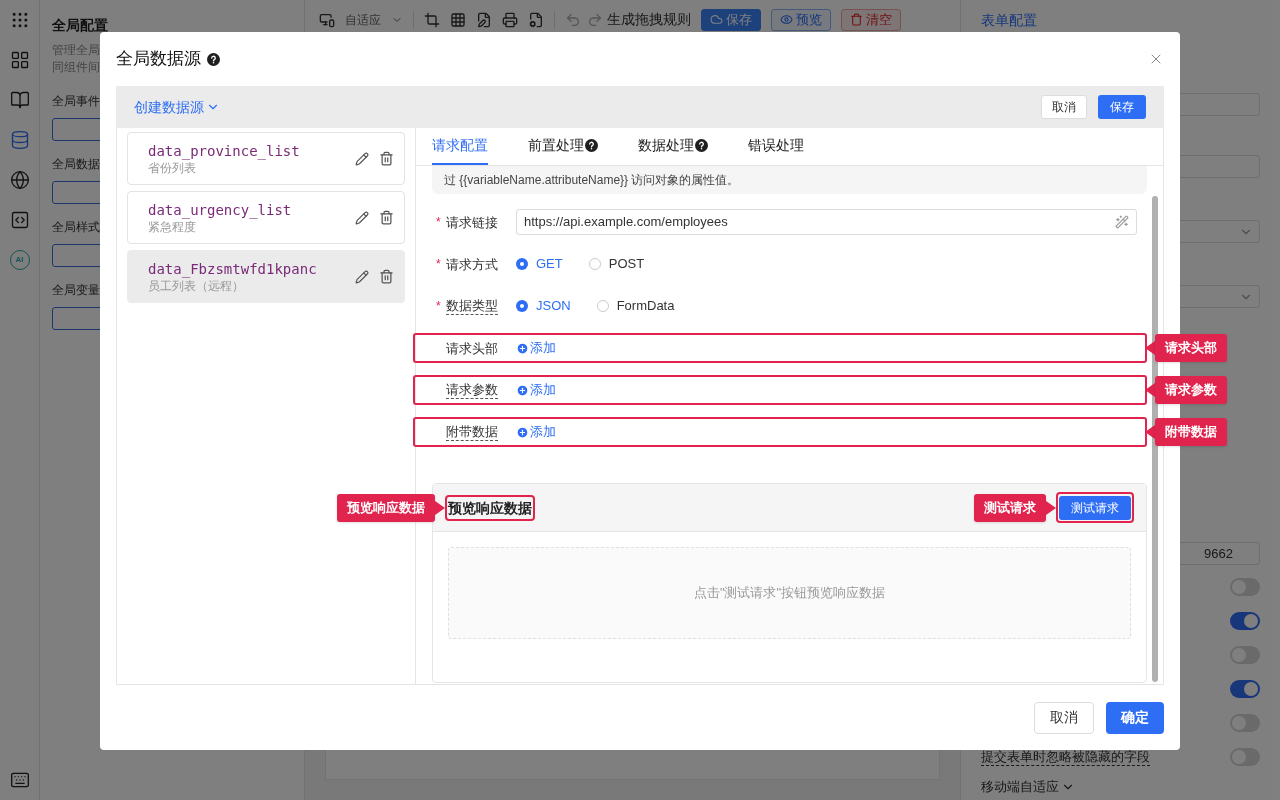 This screenshot has width=1280, height=800. Describe the element at coordinates (472, 432) in the screenshot. I see `field-label: 附带数据` at that location.